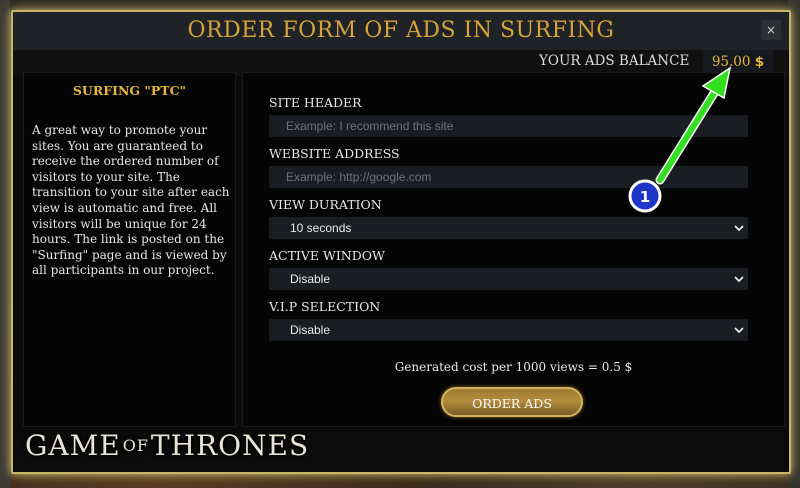 The height and width of the screenshot is (488, 800). What do you see at coordinates (73, 445) in the screenshot?
I see `logo-word-game: GAME` at bounding box center [73, 445].